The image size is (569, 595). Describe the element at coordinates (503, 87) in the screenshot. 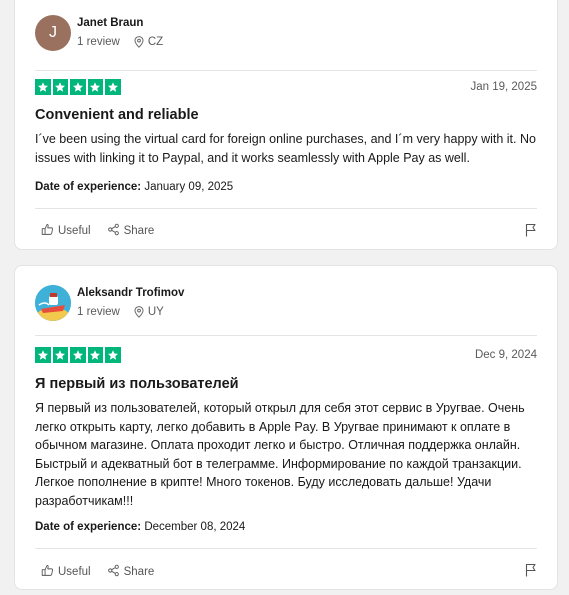

I see `review-date: Jan 19, 2025` at that location.